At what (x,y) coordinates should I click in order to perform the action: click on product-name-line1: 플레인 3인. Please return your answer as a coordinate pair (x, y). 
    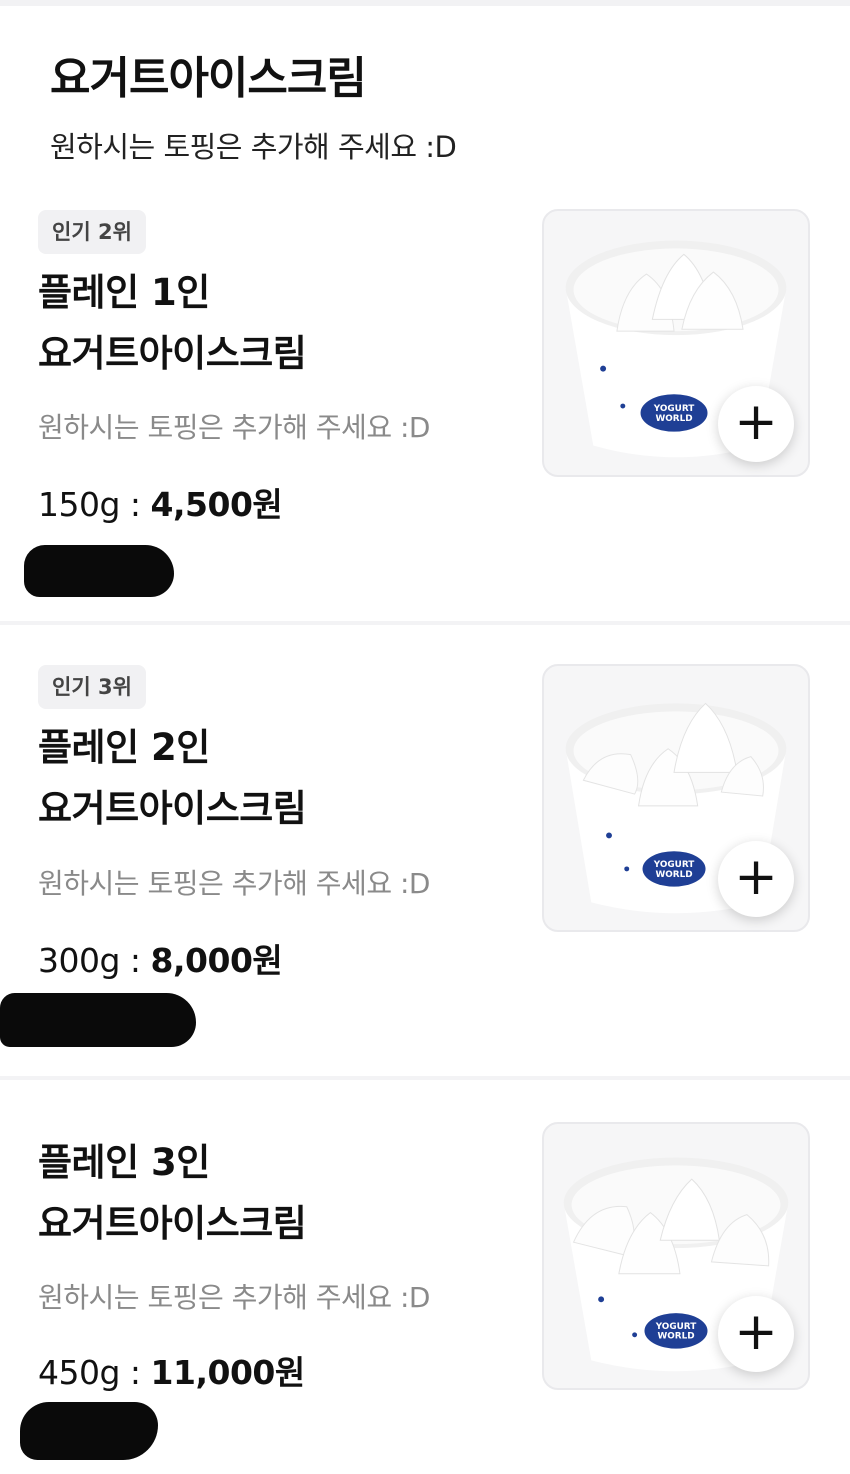
    Looking at the image, I should click on (124, 1162).